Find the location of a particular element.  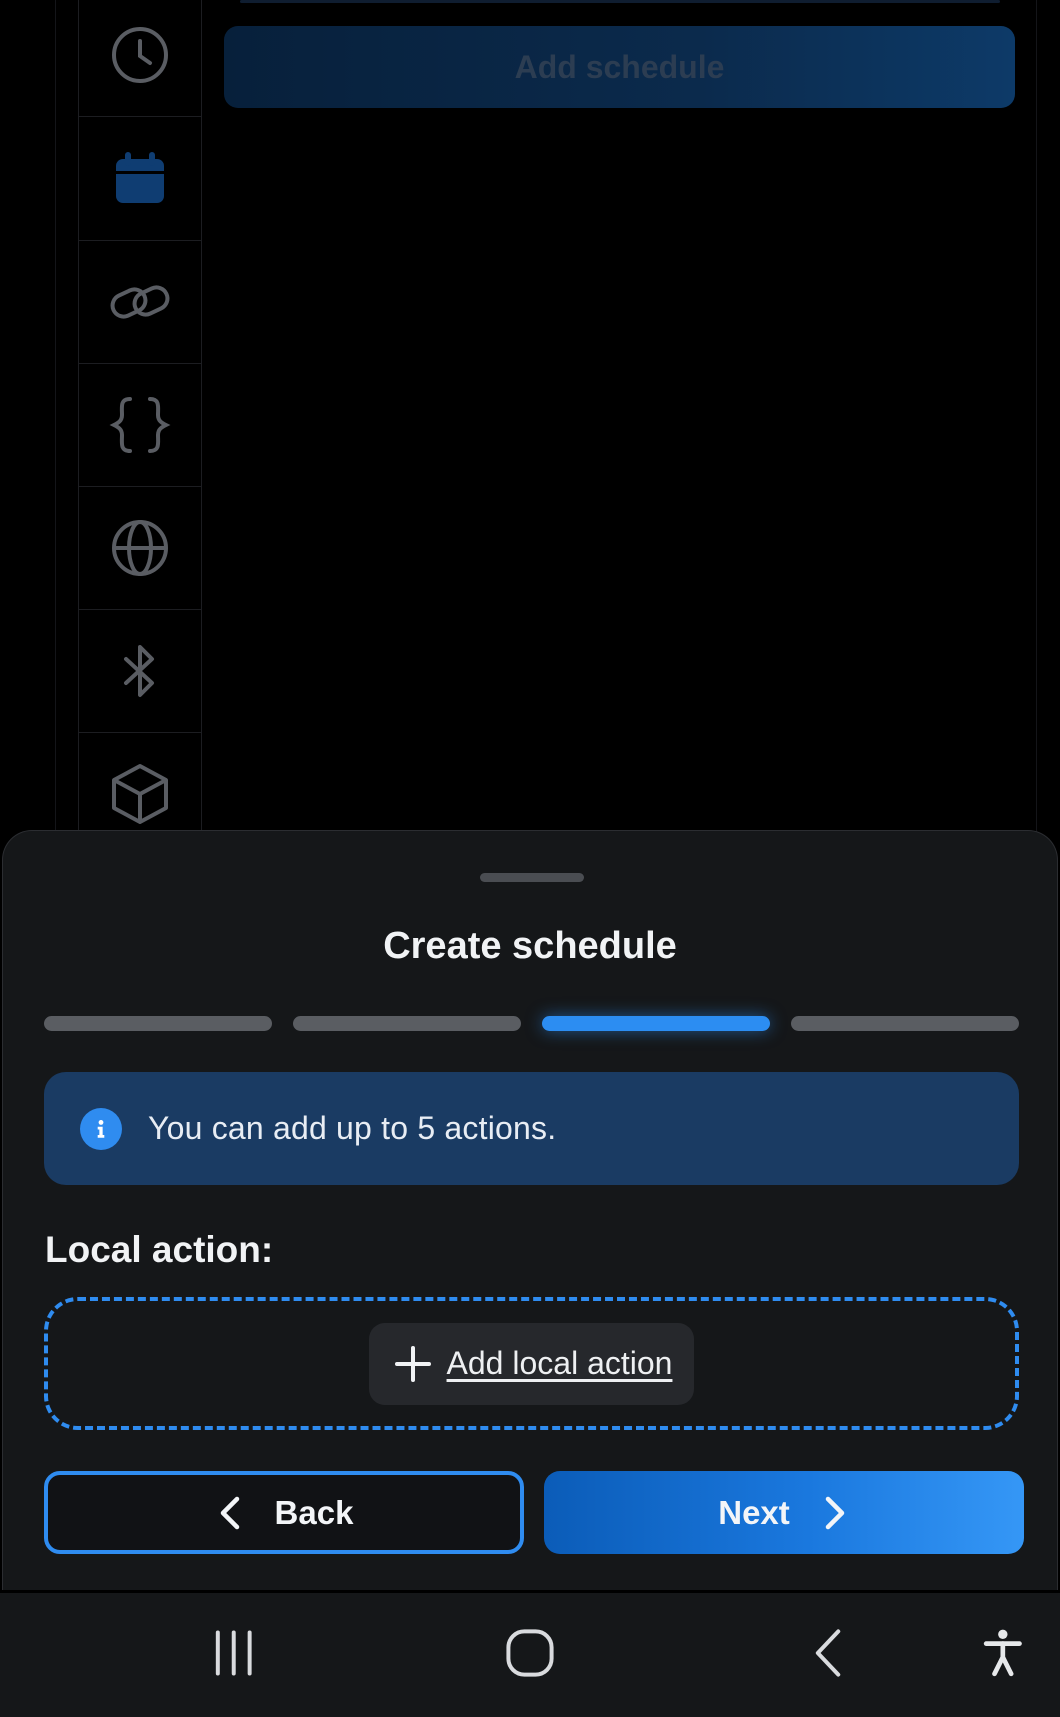

link-icon is located at coordinates (140, 302).